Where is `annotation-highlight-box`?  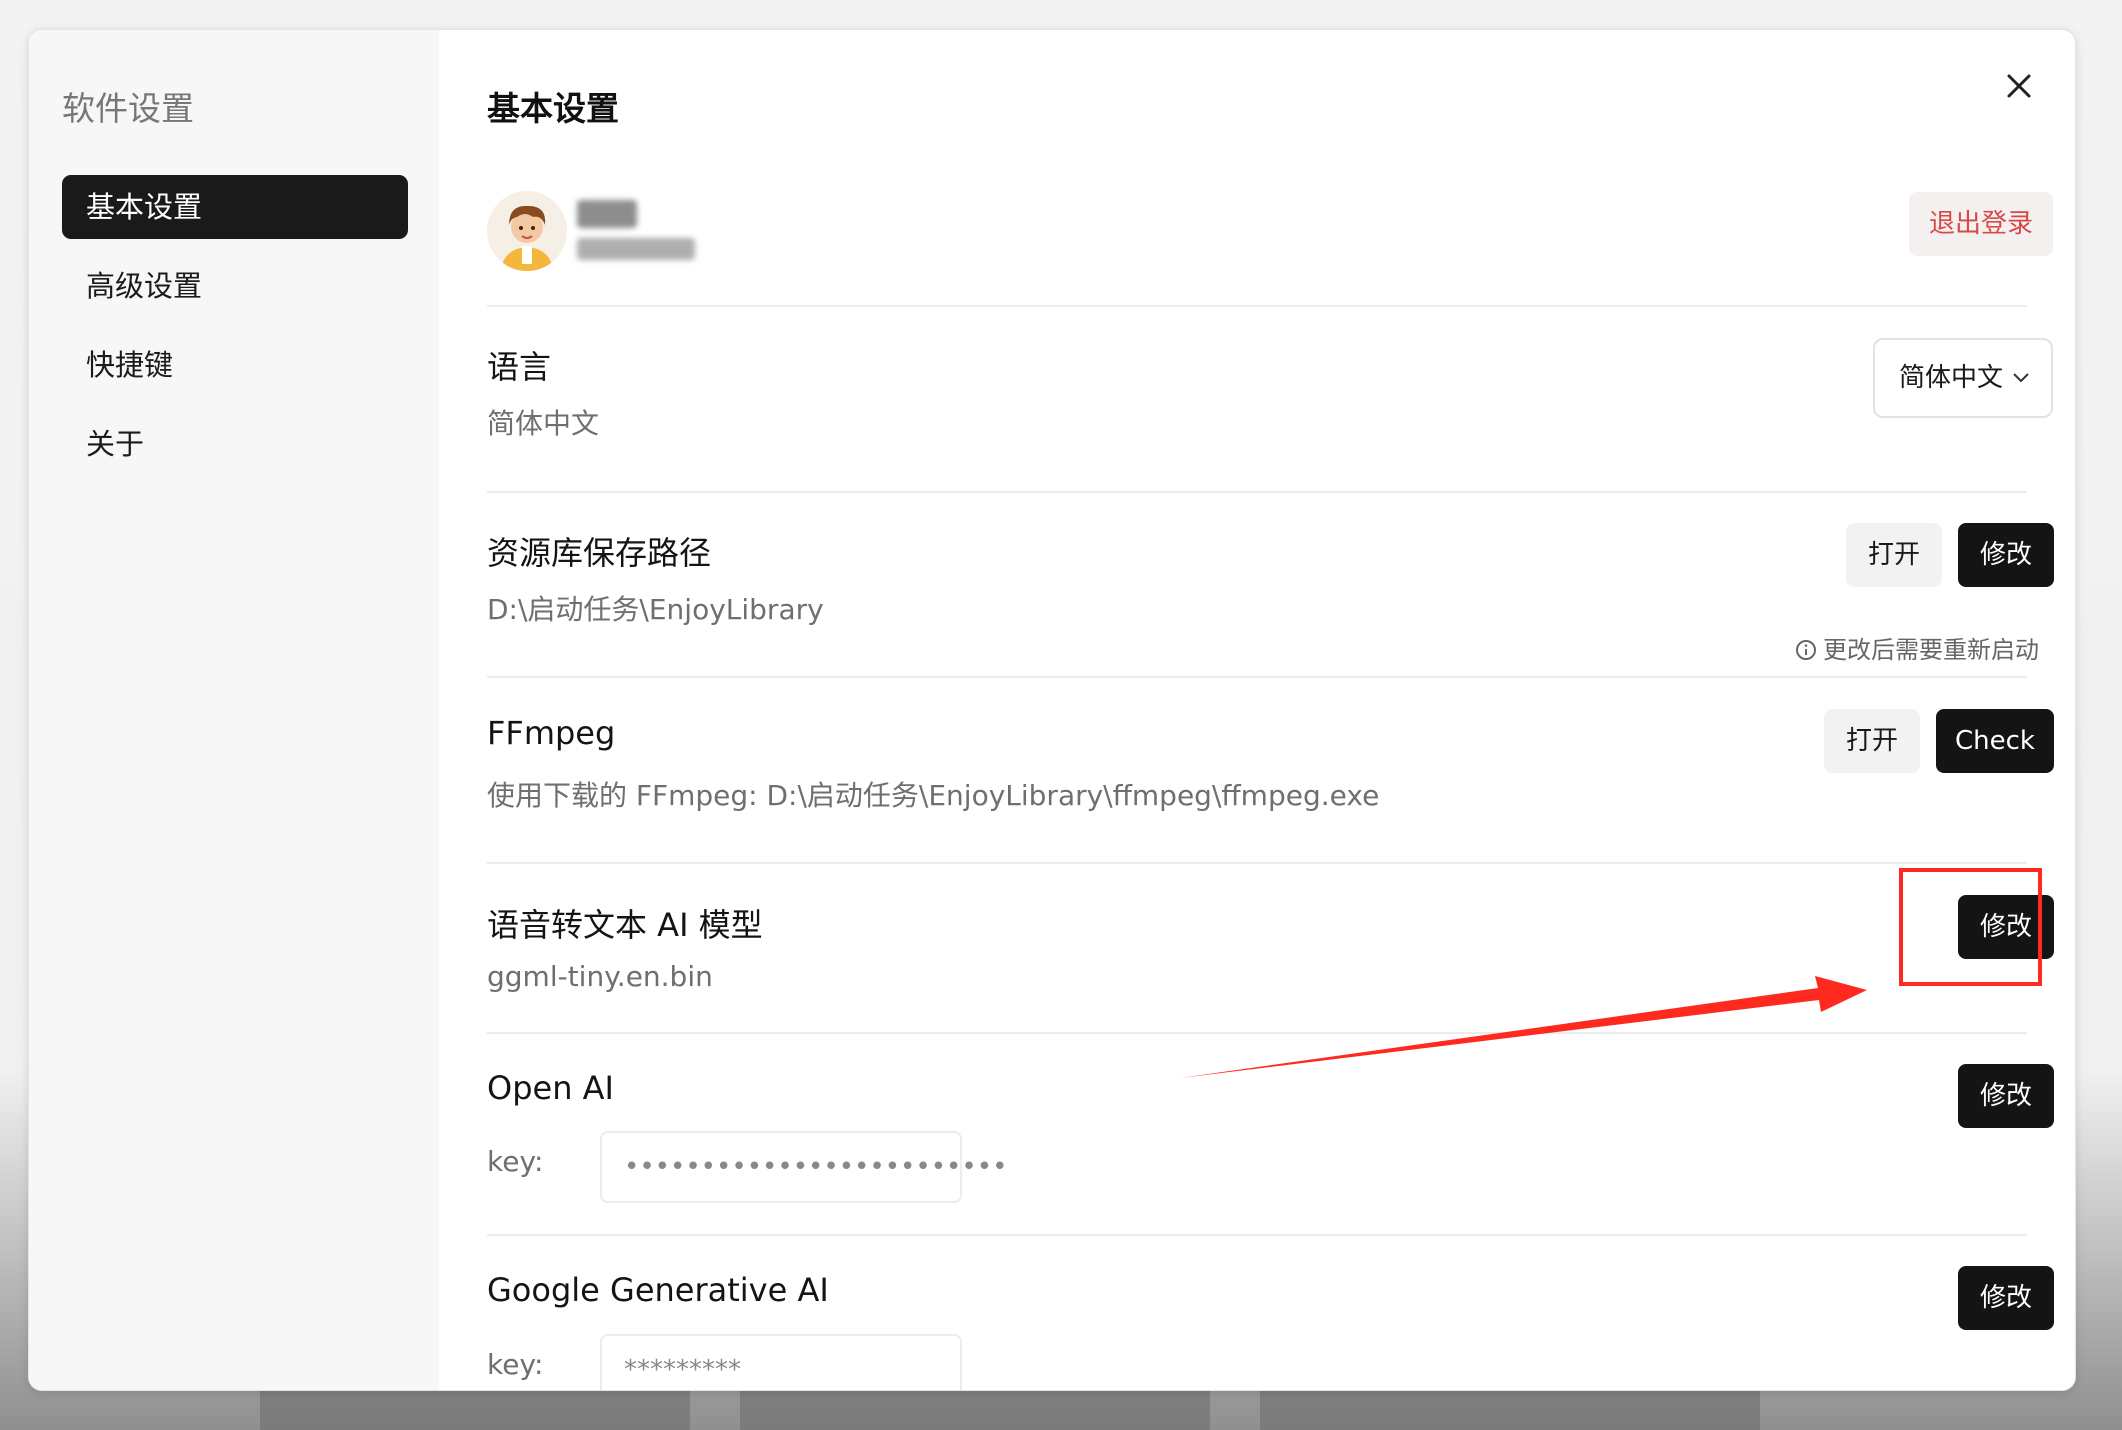 annotation-highlight-box is located at coordinates (1970, 927).